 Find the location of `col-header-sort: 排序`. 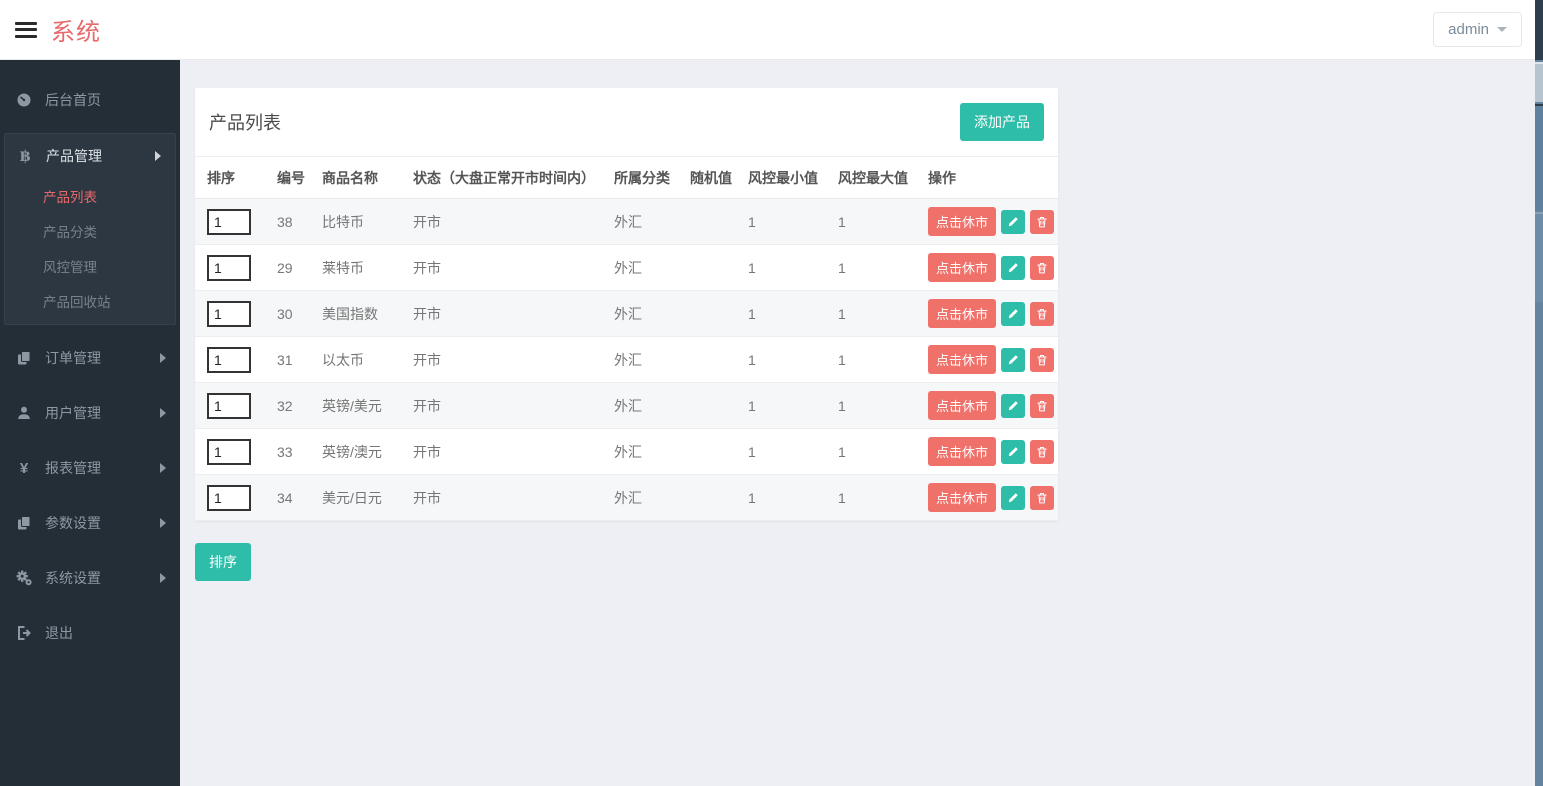

col-header-sort: 排序 is located at coordinates (230, 177).